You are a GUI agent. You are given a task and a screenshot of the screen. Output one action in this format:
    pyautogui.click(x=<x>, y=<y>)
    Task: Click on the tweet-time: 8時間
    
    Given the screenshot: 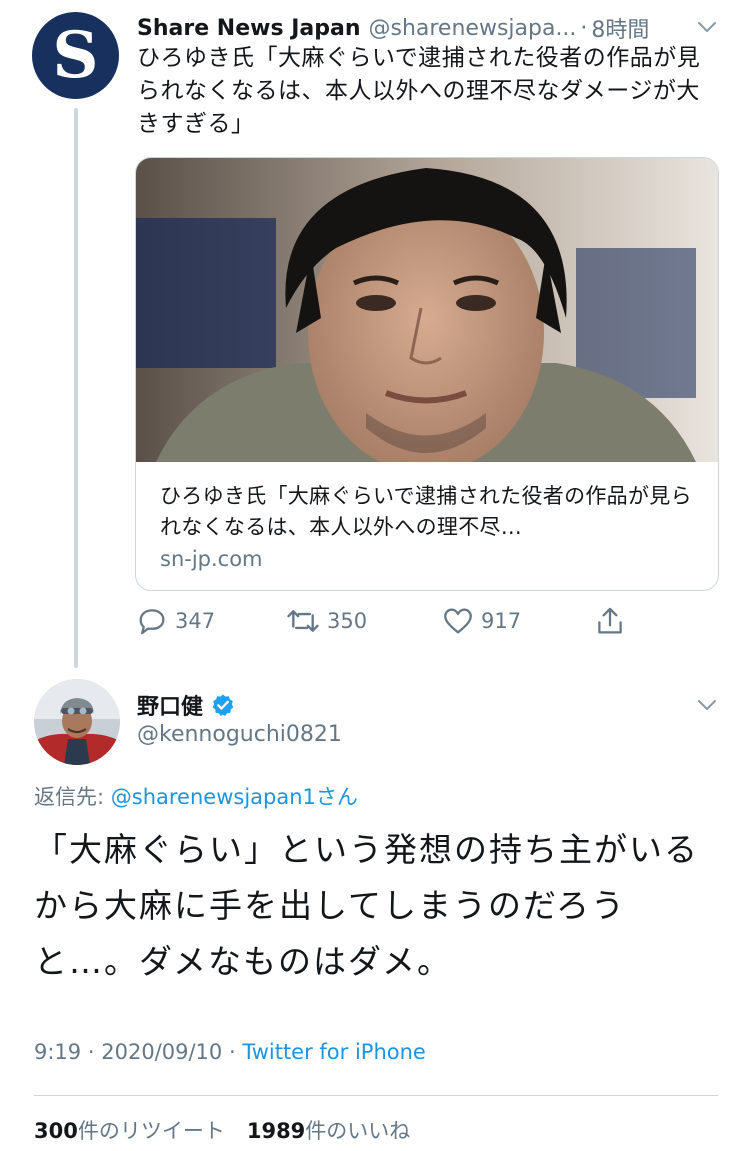 What is the action you would take?
    pyautogui.click(x=620, y=28)
    